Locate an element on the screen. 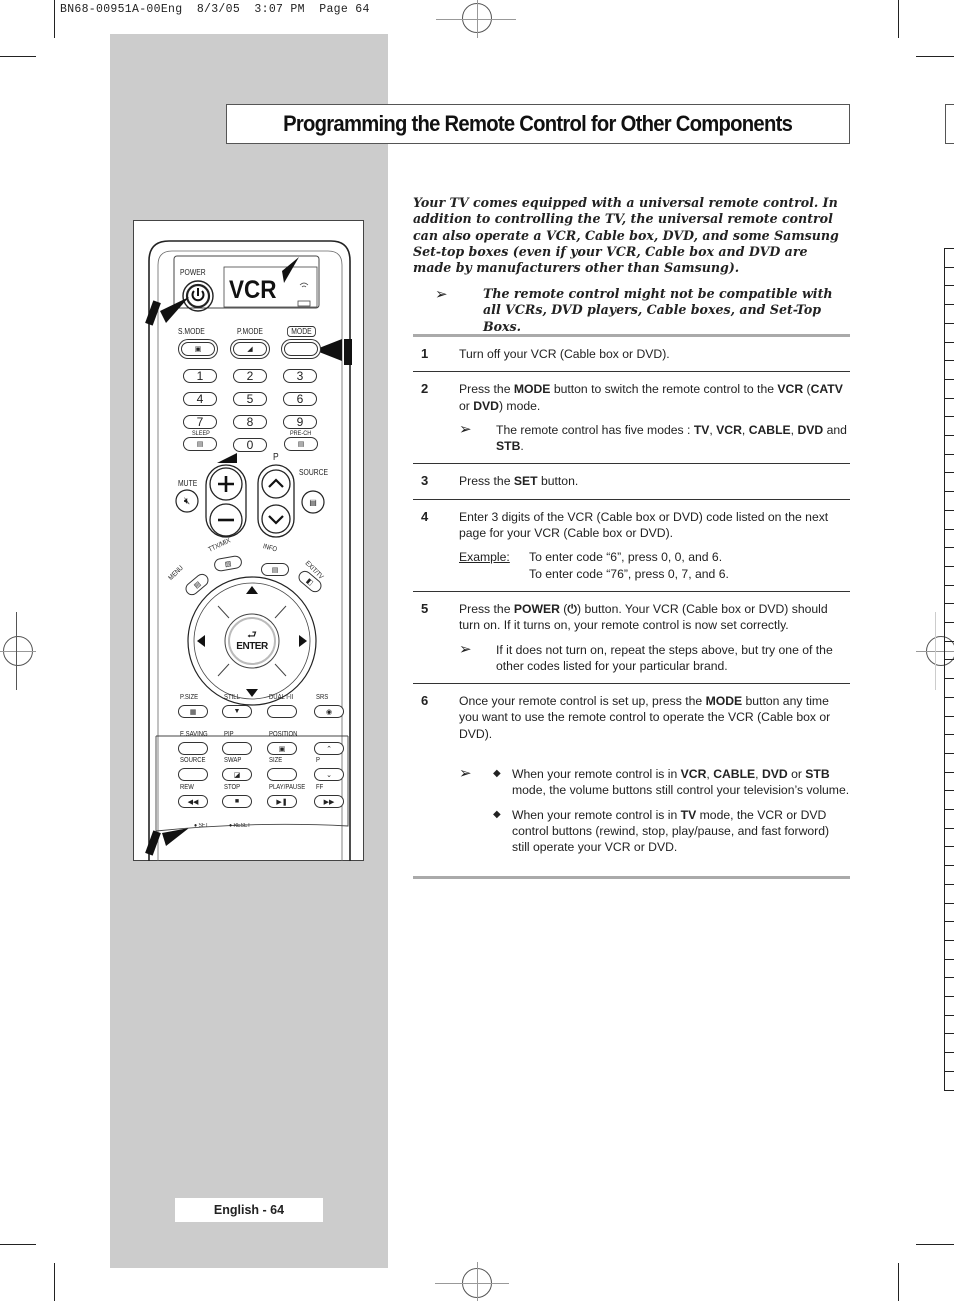 The height and width of the screenshot is (1301, 954). text-run: or is located at coordinates (796, 774).